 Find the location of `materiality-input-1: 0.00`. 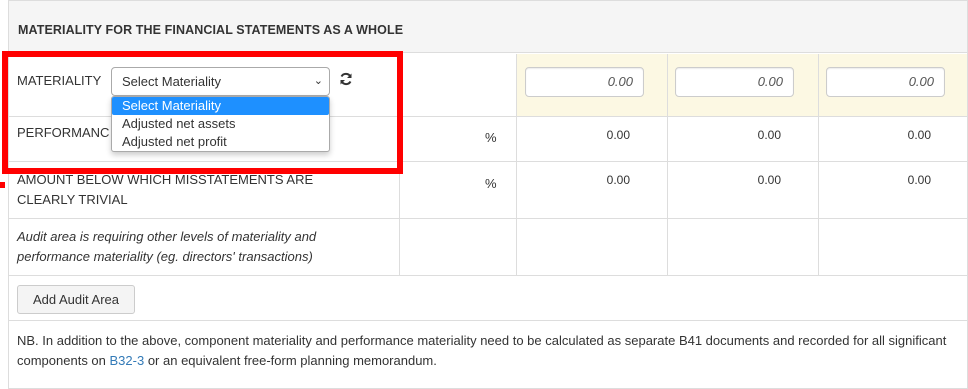

materiality-input-1: 0.00 is located at coordinates (584, 82).